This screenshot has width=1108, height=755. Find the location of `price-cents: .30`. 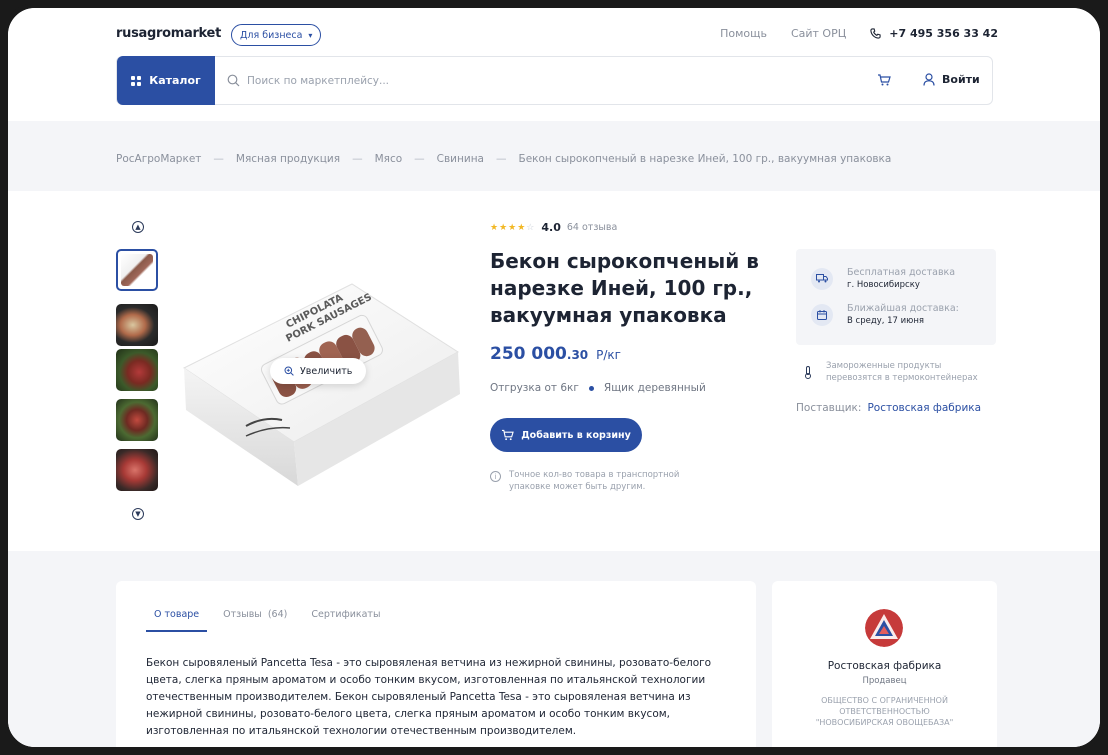

price-cents: .30 is located at coordinates (577, 355).